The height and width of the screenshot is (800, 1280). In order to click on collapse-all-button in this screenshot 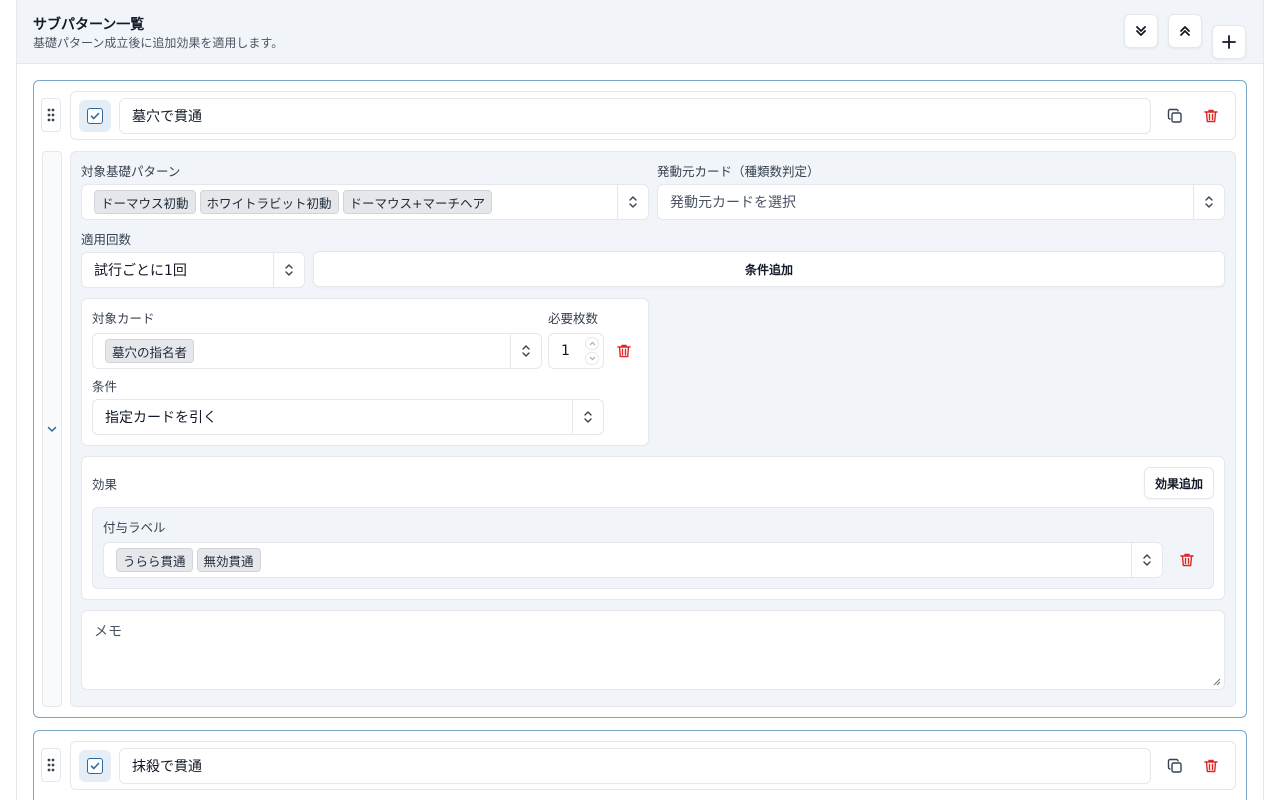, I will do `click(1141, 31)`.